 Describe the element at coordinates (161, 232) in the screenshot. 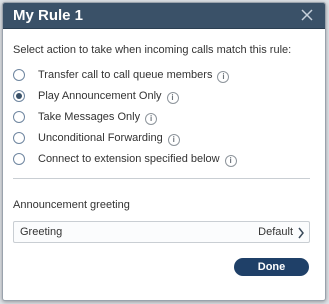

I see `greeting-row: Greeting Default` at that location.